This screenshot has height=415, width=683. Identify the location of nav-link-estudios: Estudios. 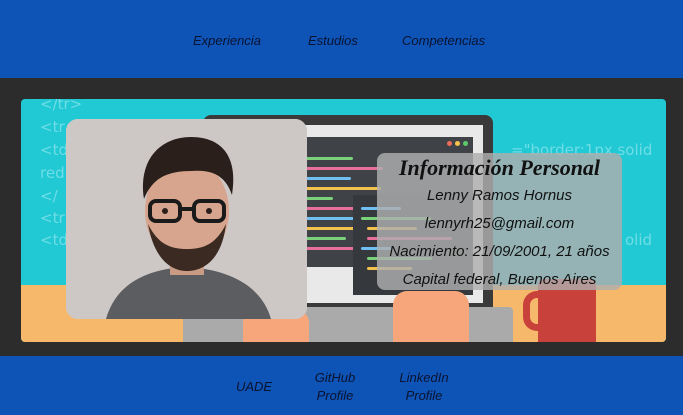
(333, 40).